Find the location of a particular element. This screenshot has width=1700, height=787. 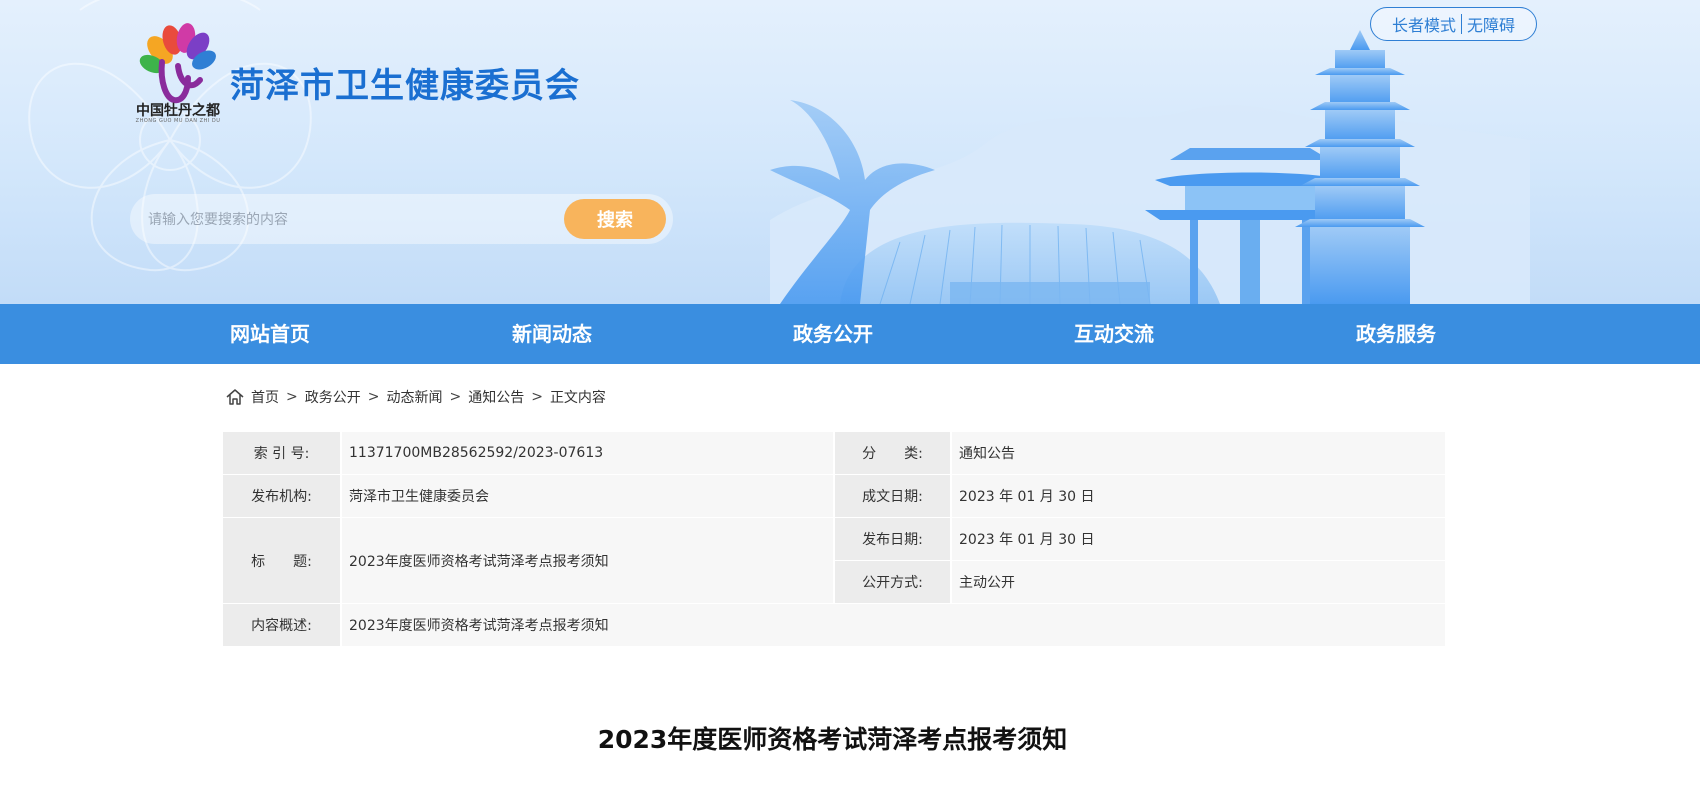

article-title: 2023年度医师资格考试菏泽考点报考须知 is located at coordinates (832, 739).